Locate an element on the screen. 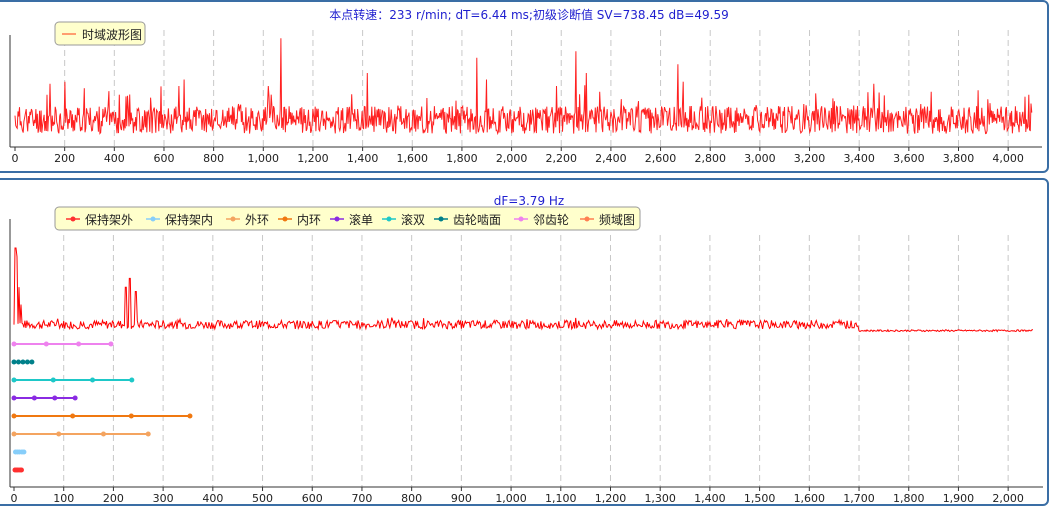 This screenshot has height=506, width=1051. legend-label: 内环 is located at coordinates (309, 220).